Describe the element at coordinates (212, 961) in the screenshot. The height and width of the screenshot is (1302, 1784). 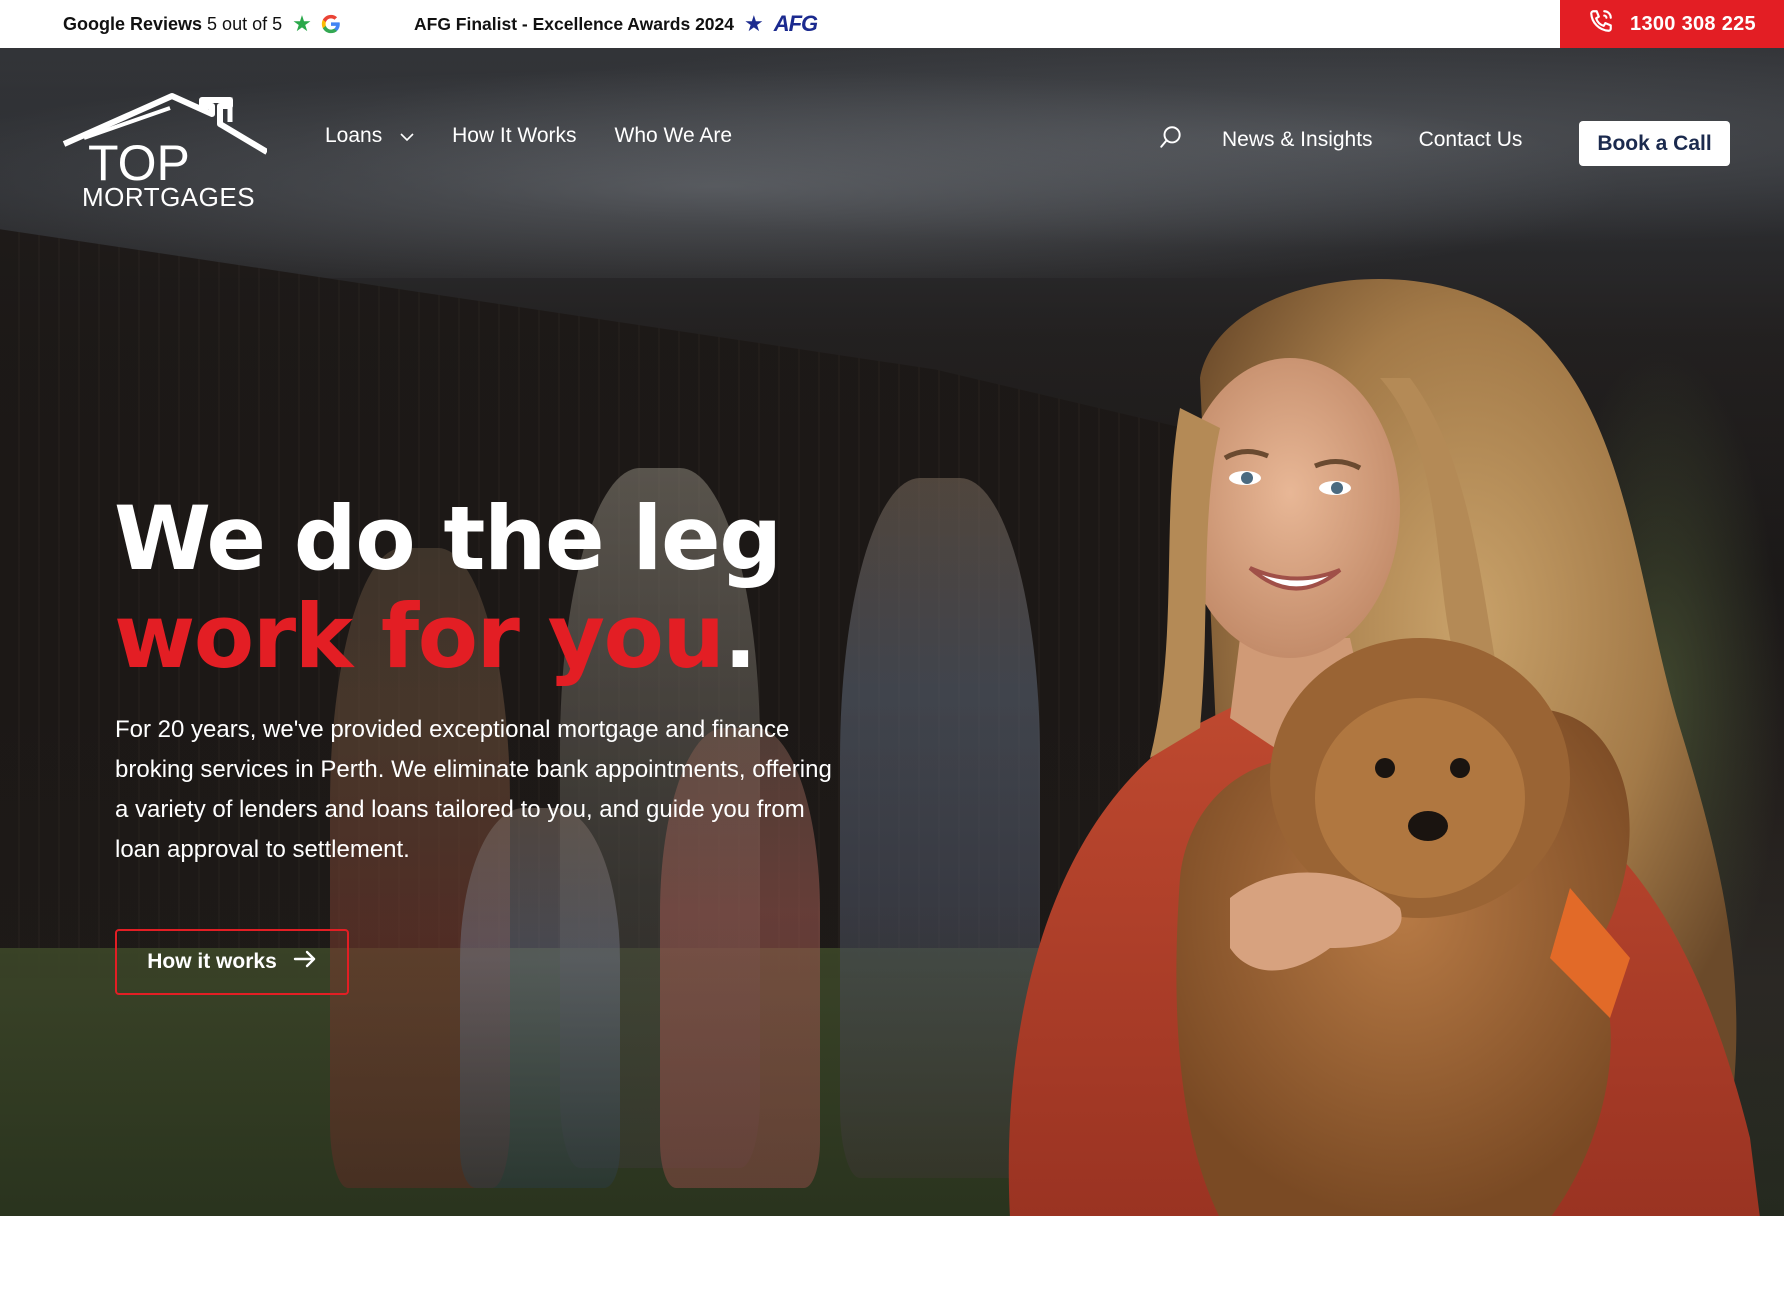
I see `how-it-works-label: How it works` at that location.